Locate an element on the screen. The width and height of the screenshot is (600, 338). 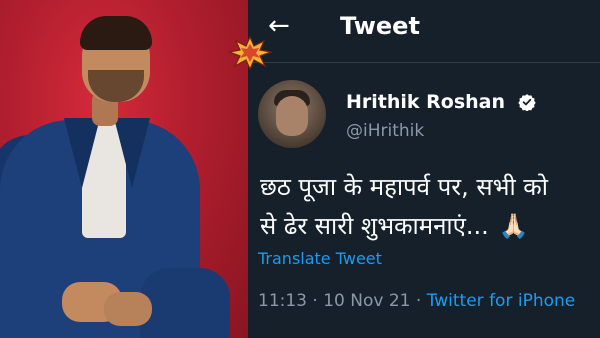
author-name: Hrithik Roshan is located at coordinates (425, 102).